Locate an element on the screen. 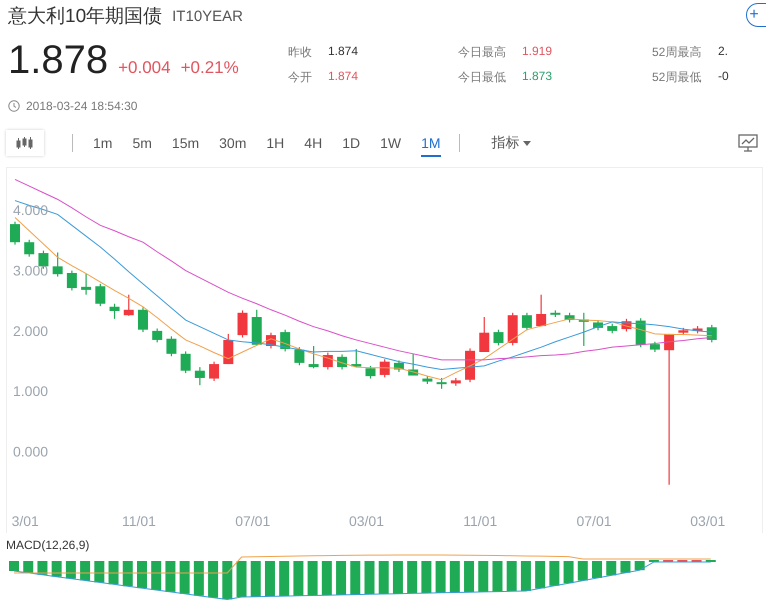  last-price: 1.878 is located at coordinates (58, 60).